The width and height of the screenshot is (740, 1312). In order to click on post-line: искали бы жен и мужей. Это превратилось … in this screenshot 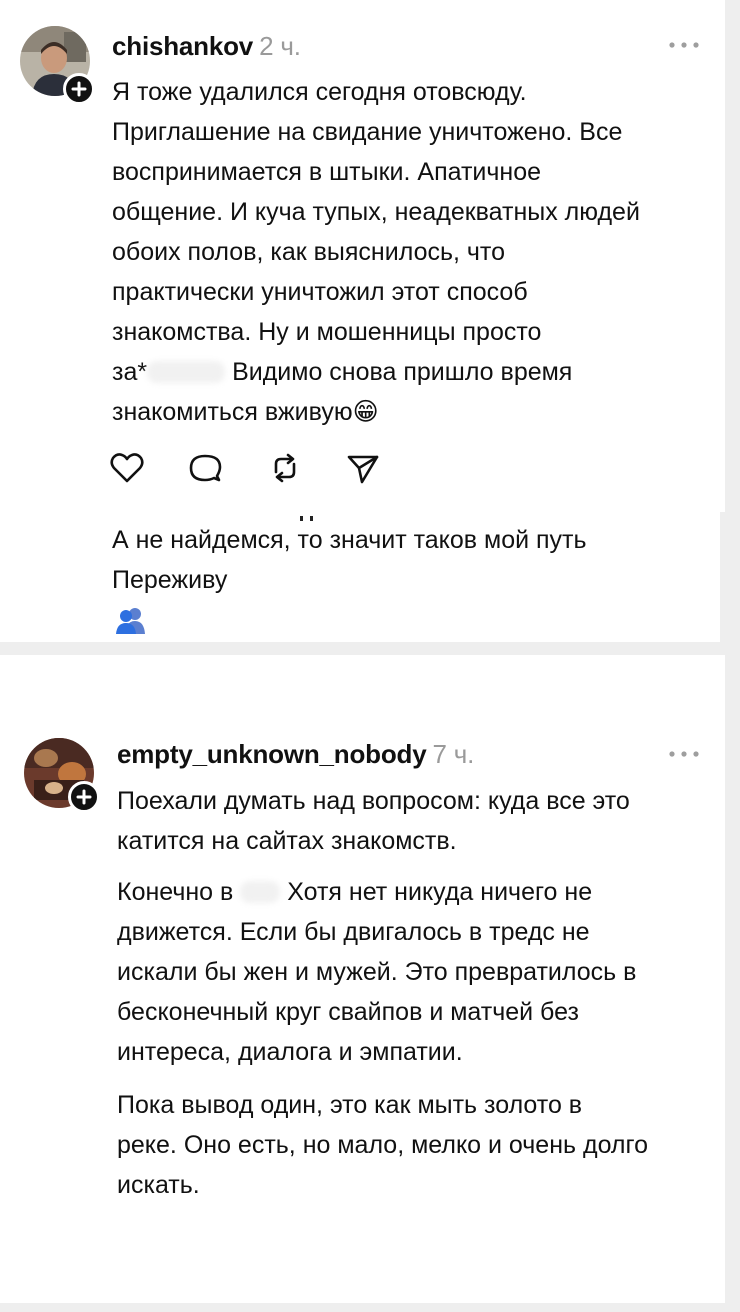, I will do `click(377, 972)`.